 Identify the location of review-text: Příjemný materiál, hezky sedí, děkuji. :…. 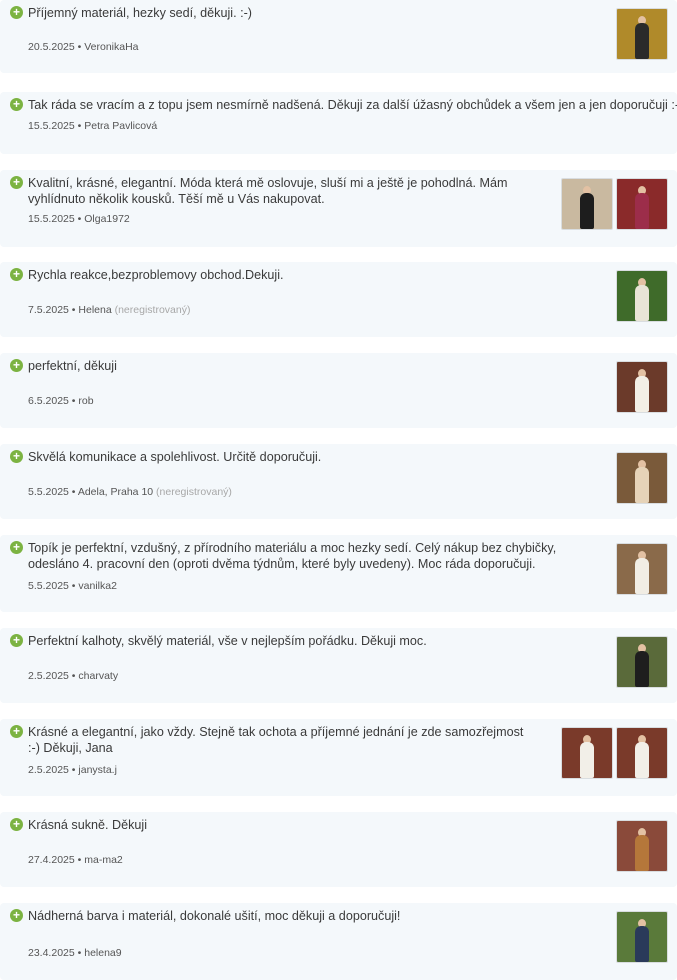
(140, 13).